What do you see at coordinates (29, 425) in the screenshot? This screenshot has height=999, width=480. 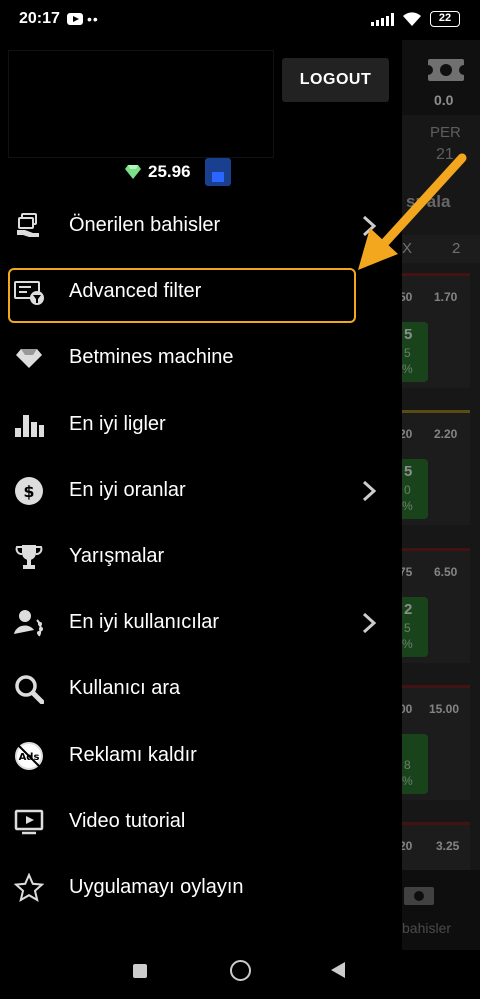 I see `bar-chart-icon` at bounding box center [29, 425].